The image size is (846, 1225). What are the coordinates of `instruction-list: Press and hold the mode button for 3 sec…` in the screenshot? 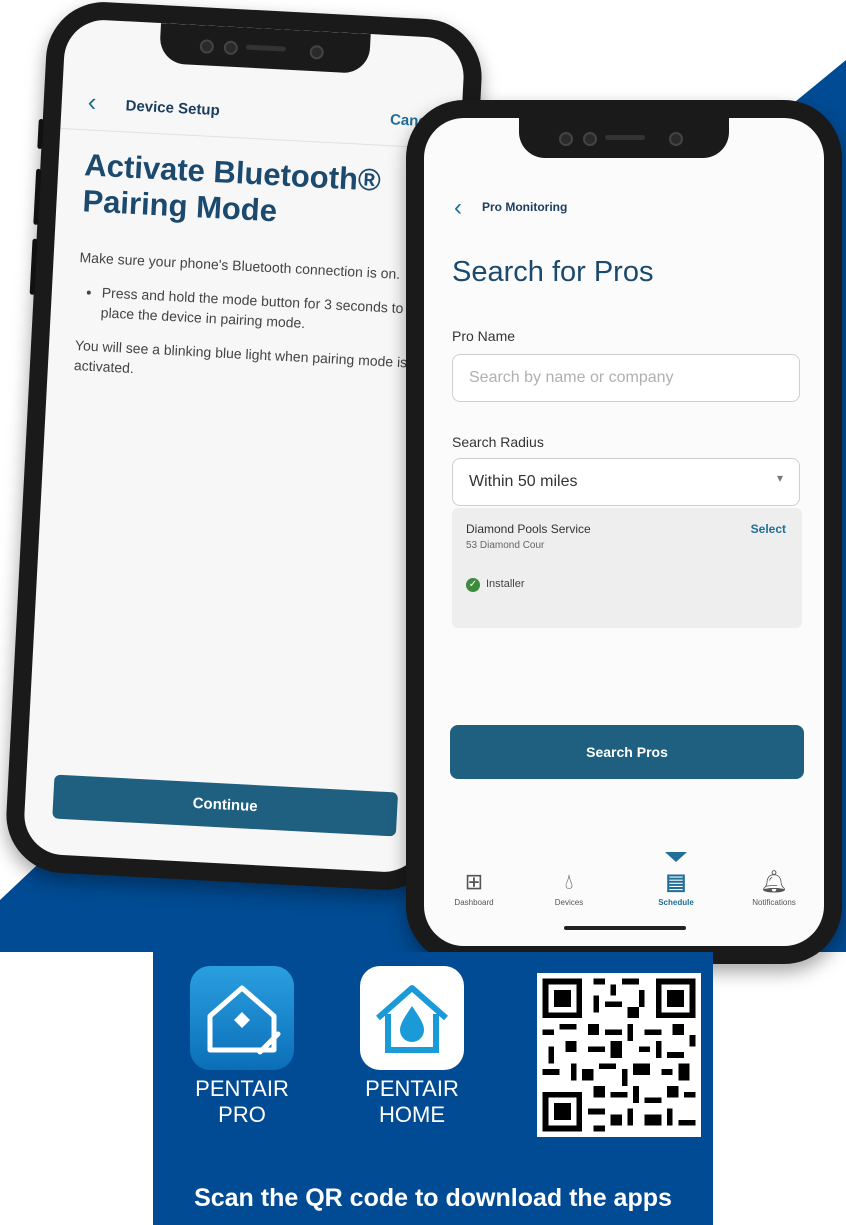 It's located at (255, 310).